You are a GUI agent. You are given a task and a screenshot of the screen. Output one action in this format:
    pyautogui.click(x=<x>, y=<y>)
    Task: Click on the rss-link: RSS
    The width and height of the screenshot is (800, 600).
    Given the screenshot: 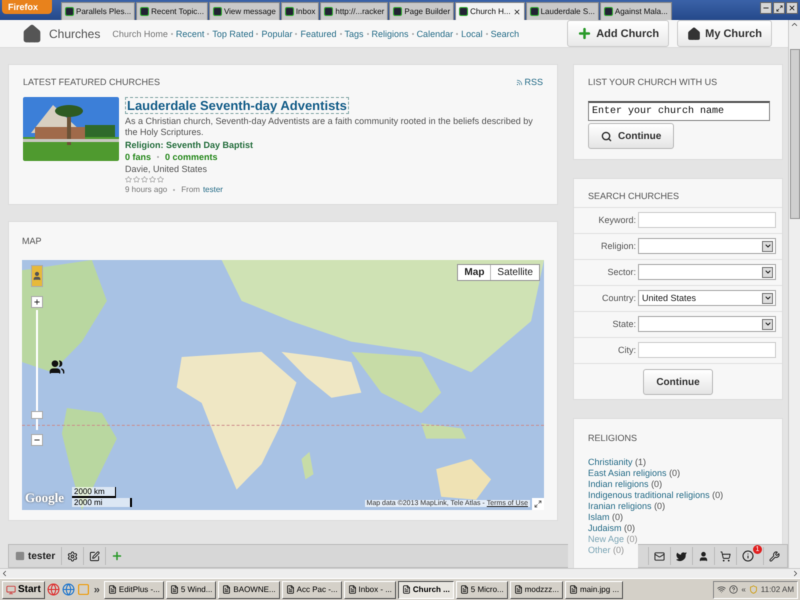 What is the action you would take?
    pyautogui.click(x=533, y=82)
    